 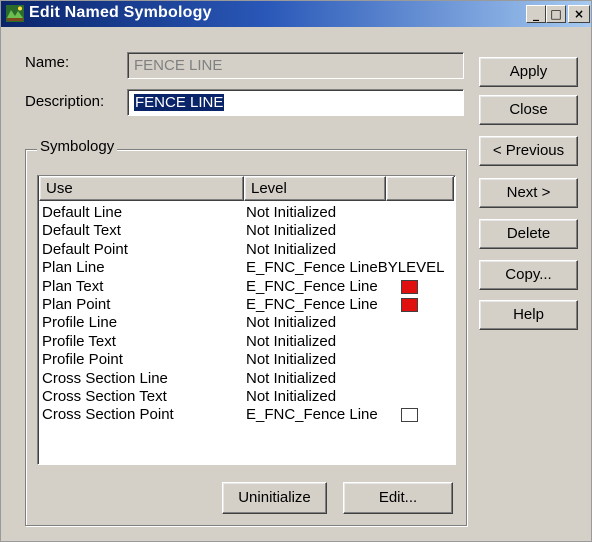 I want to click on table-row: Default Text Not Initialized, so click(x=246, y=231).